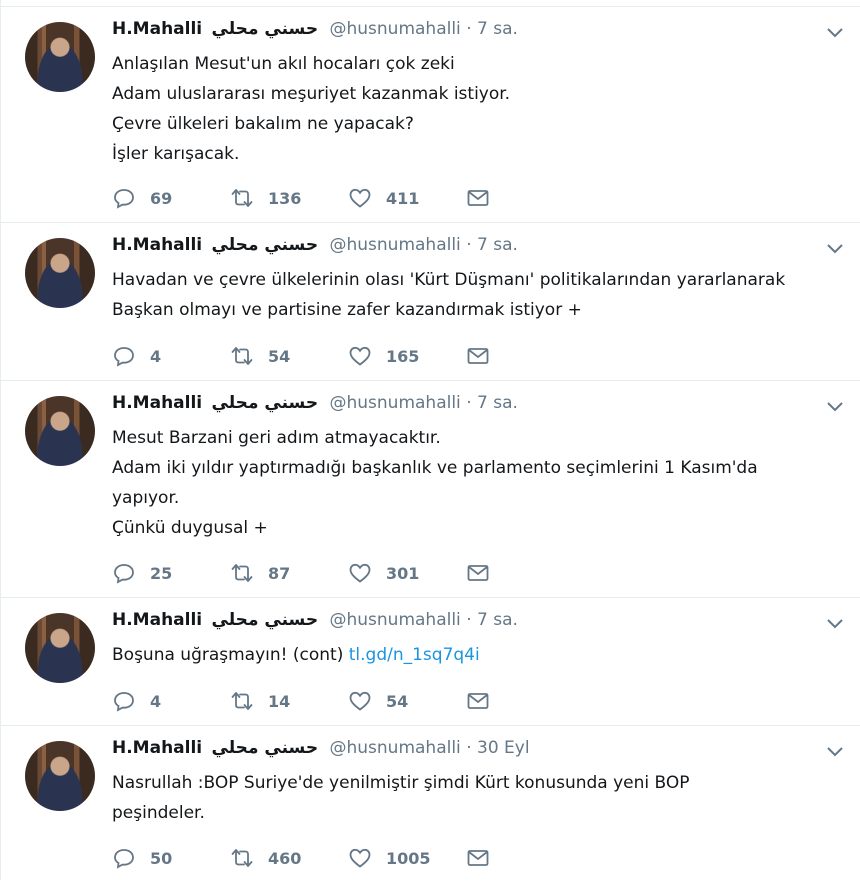 The image size is (860, 886). Describe the element at coordinates (161, 858) in the screenshot. I see `reply-count: 50` at that location.